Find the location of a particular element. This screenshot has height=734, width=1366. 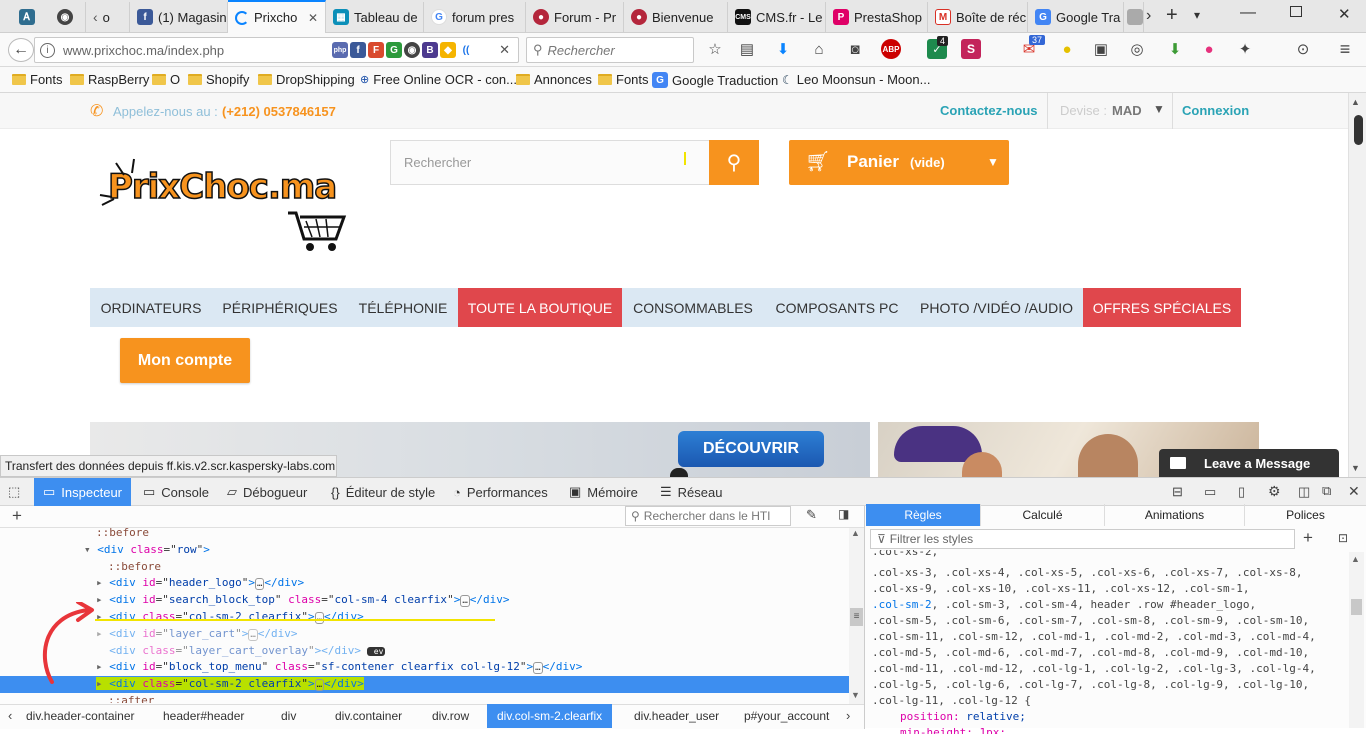

matched-selector: .col-sm-2 is located at coordinates (902, 604).